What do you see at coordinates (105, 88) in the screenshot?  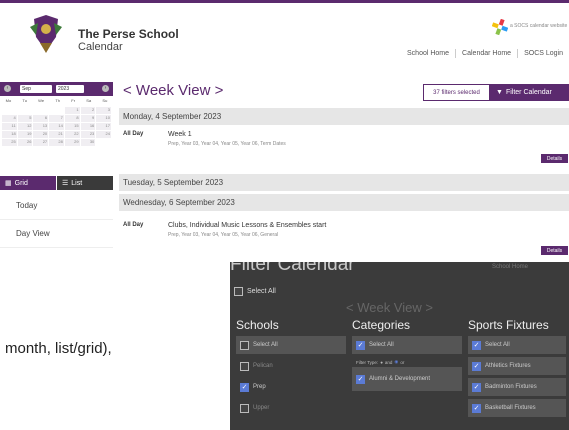 I see `next-month-icon: ›` at bounding box center [105, 88].